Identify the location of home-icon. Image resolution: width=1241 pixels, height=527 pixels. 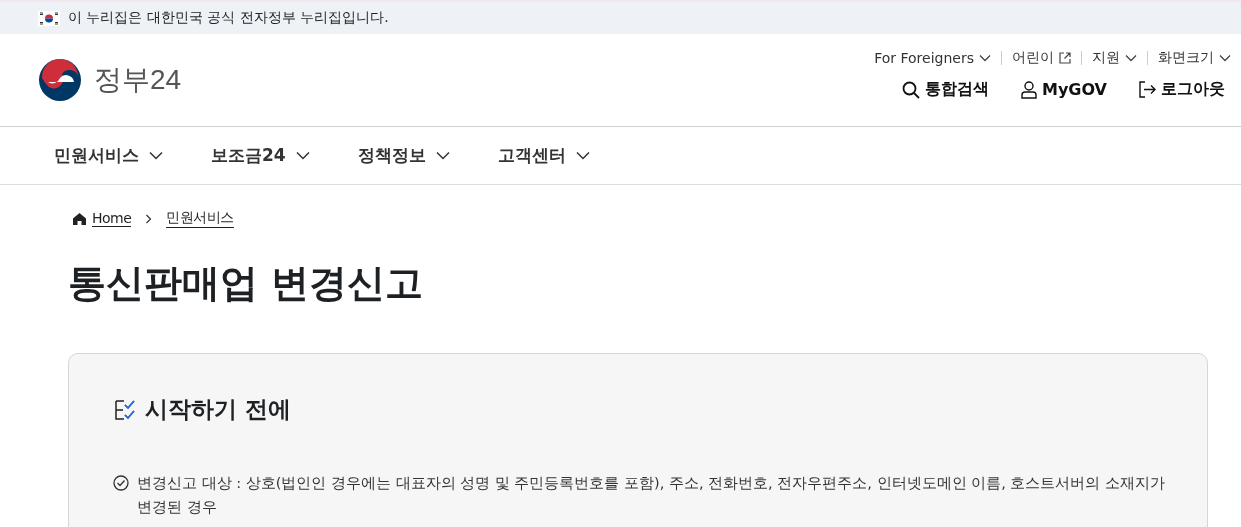
(79, 218).